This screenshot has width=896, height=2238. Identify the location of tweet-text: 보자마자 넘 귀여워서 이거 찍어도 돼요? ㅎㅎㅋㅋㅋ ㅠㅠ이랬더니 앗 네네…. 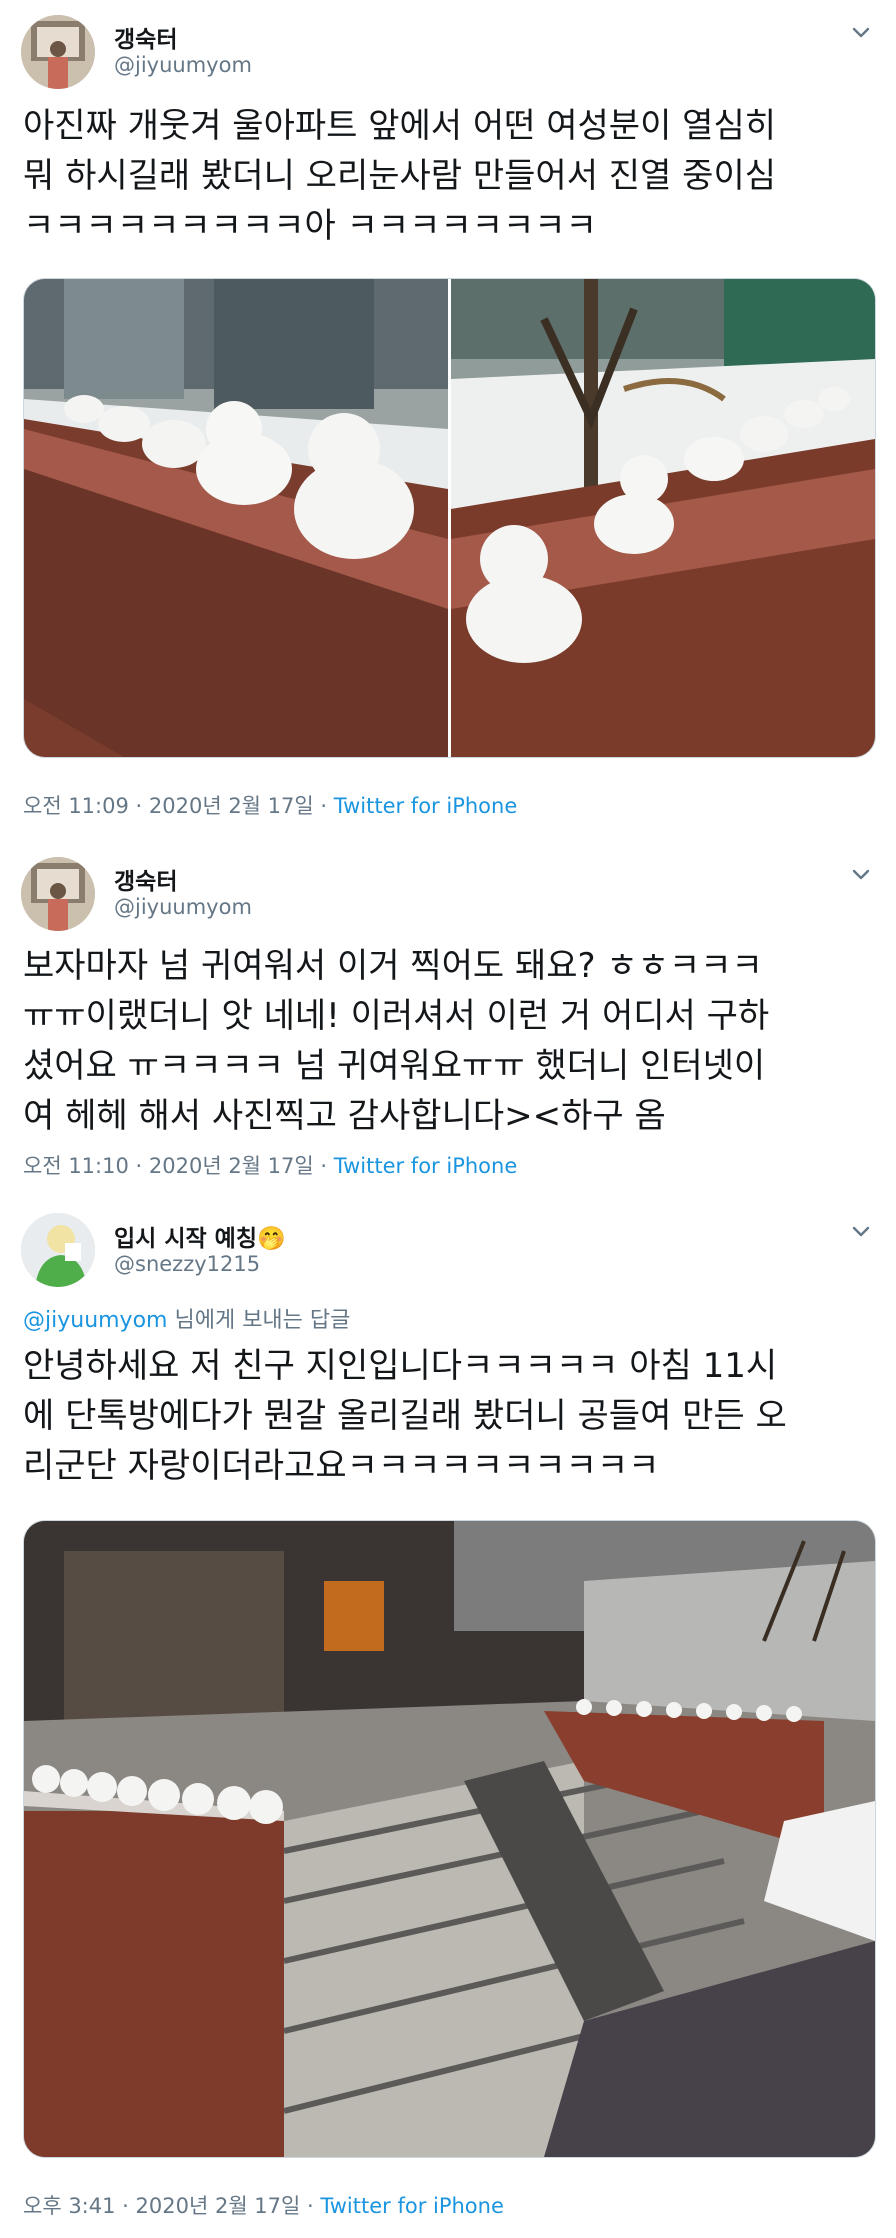
(448, 1041).